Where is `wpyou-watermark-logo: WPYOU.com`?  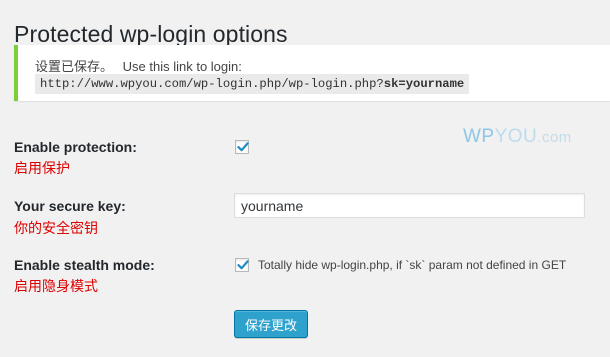 wpyou-watermark-logo: WPYOU.com is located at coordinates (517, 136).